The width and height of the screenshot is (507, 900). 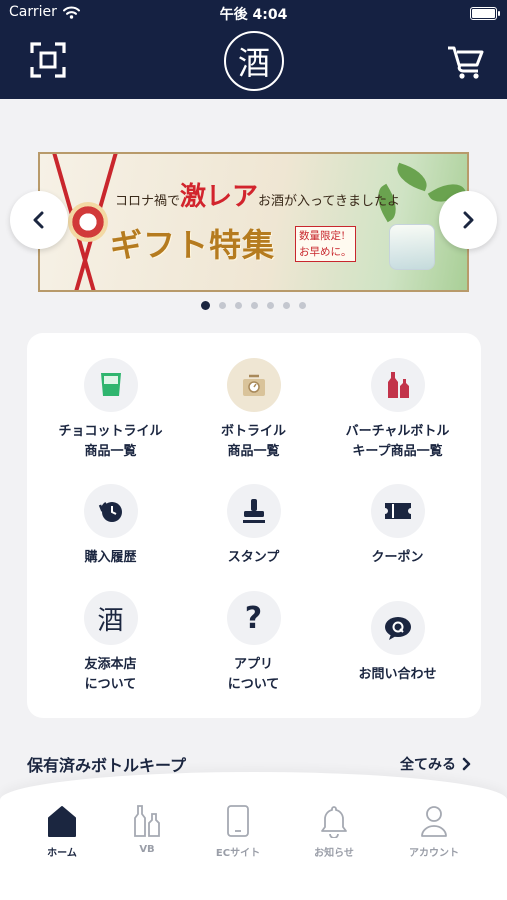 I want to click on see-all-label: 全てみる, so click(x=428, y=765).